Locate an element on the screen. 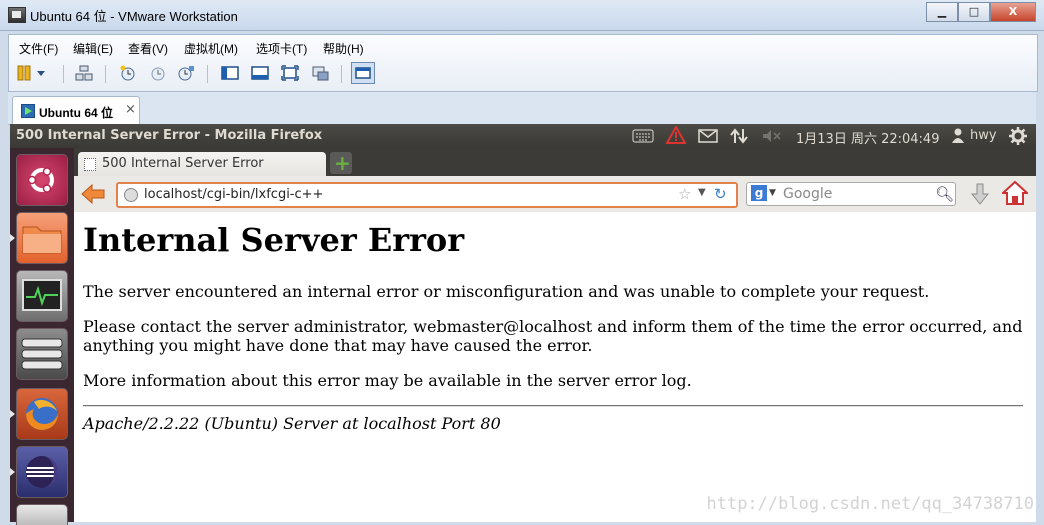 This screenshot has height=525, width=1044. eclipse-icon is located at coordinates (42, 472).